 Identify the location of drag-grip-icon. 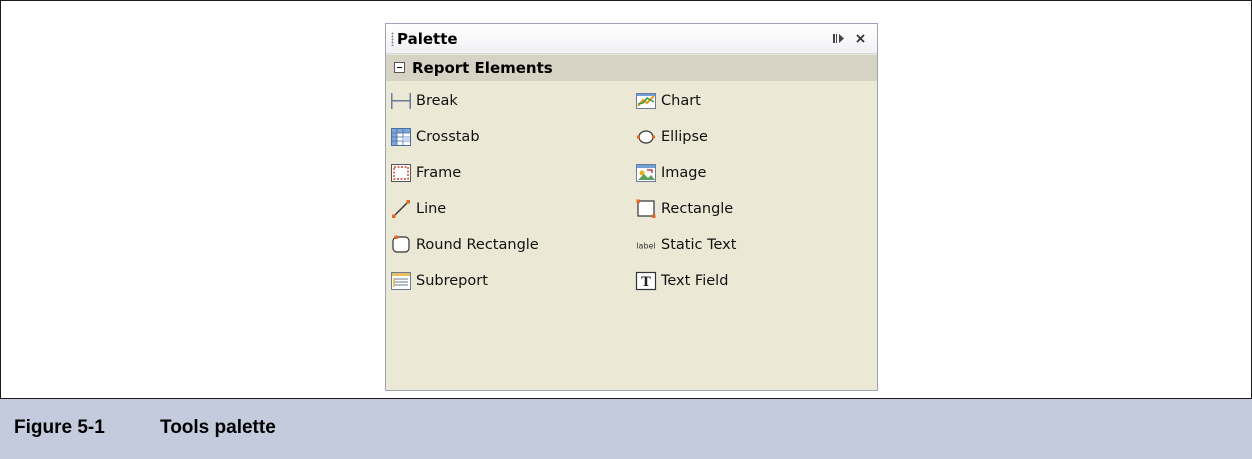
(392, 39).